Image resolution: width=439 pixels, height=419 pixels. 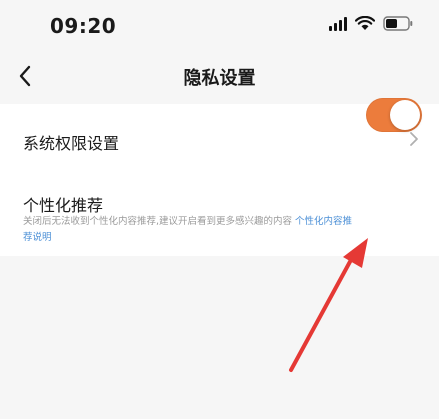 What do you see at coordinates (365, 23) in the screenshot?
I see `wifi-icon` at bounding box center [365, 23].